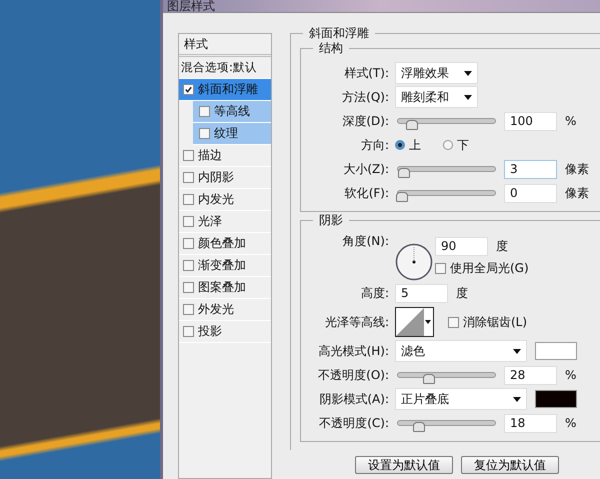  I want to click on checkbox-label: 使用全局光(G), so click(489, 268).